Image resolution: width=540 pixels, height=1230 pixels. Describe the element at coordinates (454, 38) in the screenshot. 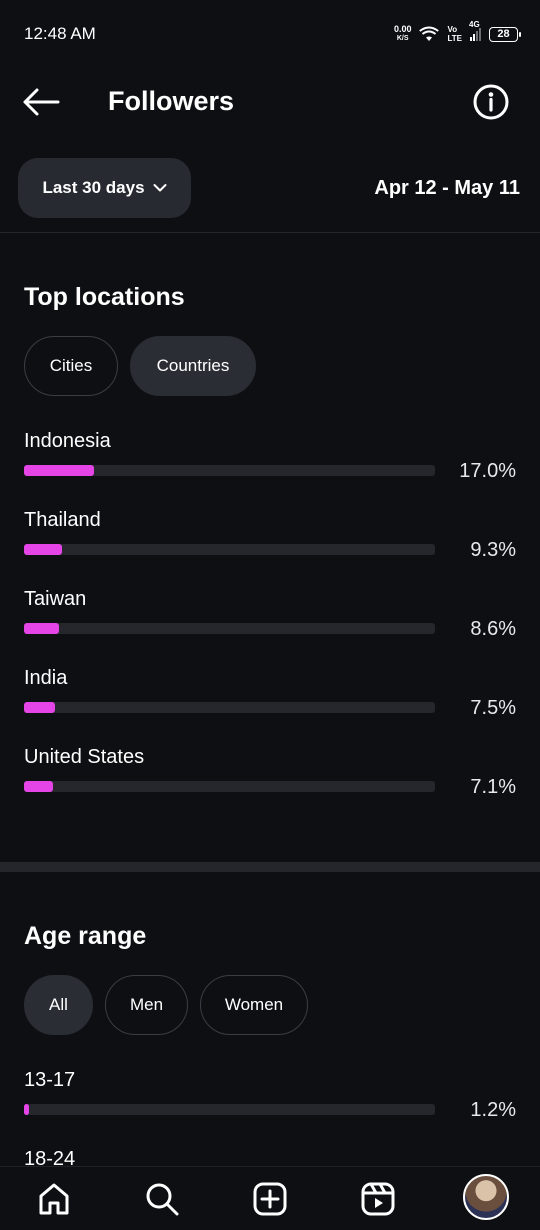

I see `volte-bottom: LTE` at that location.